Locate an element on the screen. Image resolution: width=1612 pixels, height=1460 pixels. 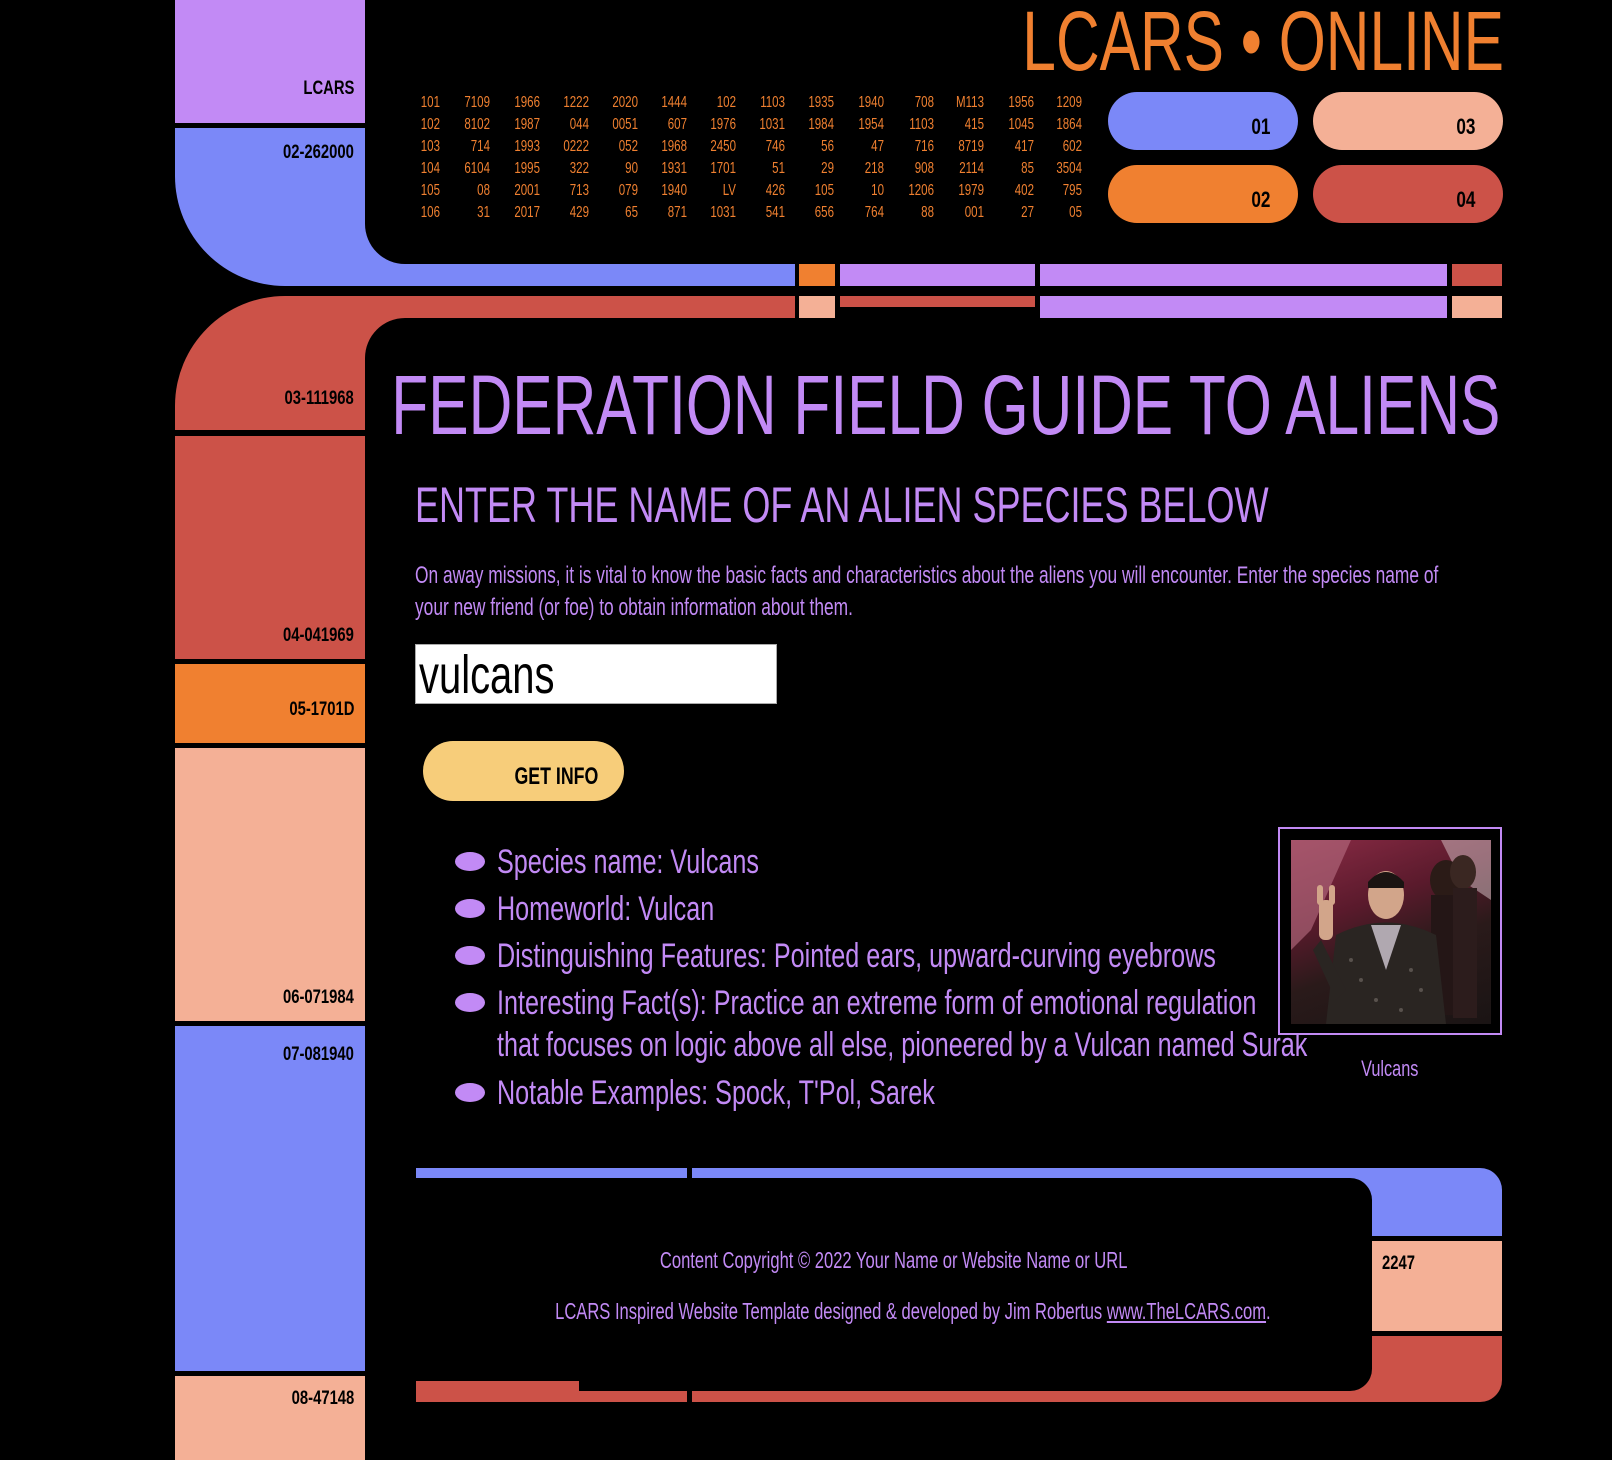
number-column: 1444 607 1968 1931 1940 871 is located at coordinates (674, 157).